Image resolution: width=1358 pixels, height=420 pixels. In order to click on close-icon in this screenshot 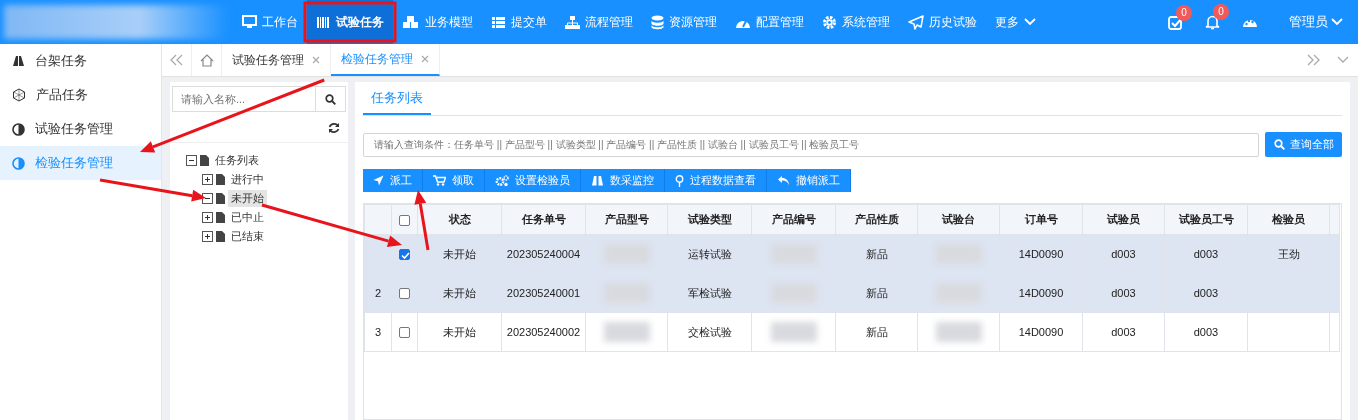, I will do `click(316, 60)`.